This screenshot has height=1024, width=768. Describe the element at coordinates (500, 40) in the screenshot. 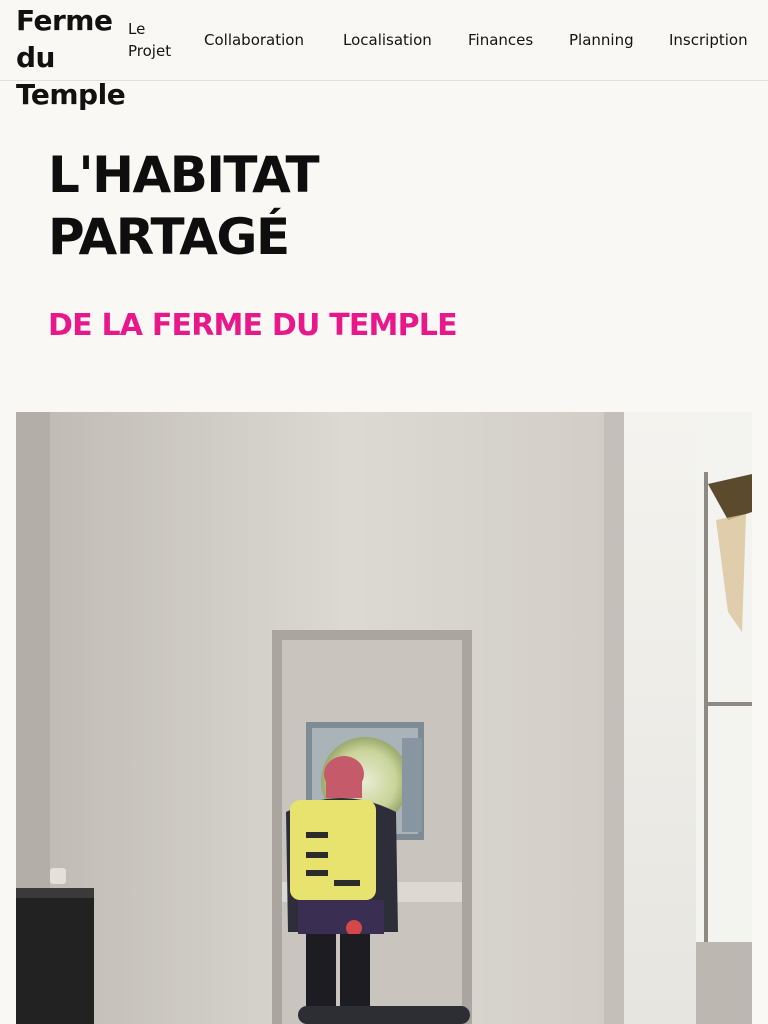

I see `nav-item-finances: Finances` at that location.